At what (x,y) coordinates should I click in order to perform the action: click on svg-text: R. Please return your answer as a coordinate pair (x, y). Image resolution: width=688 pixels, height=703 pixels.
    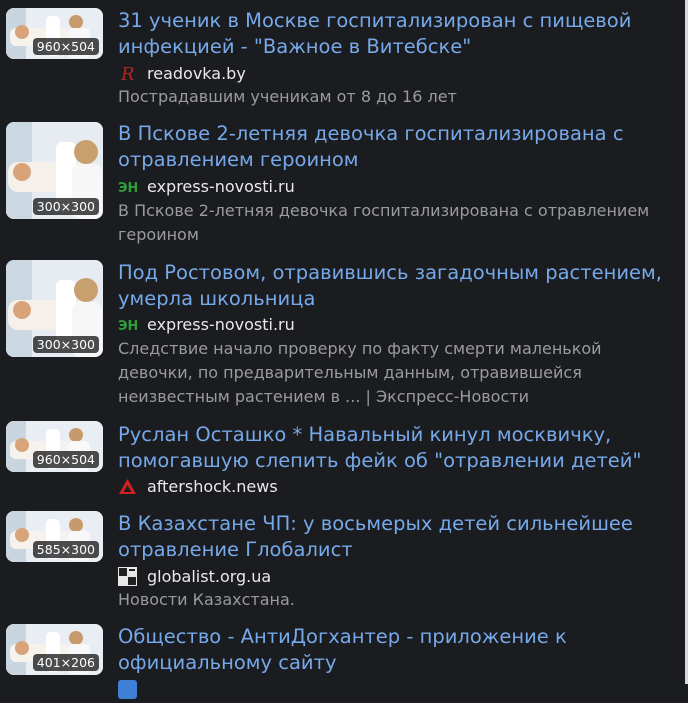
    Looking at the image, I should click on (127, 73).